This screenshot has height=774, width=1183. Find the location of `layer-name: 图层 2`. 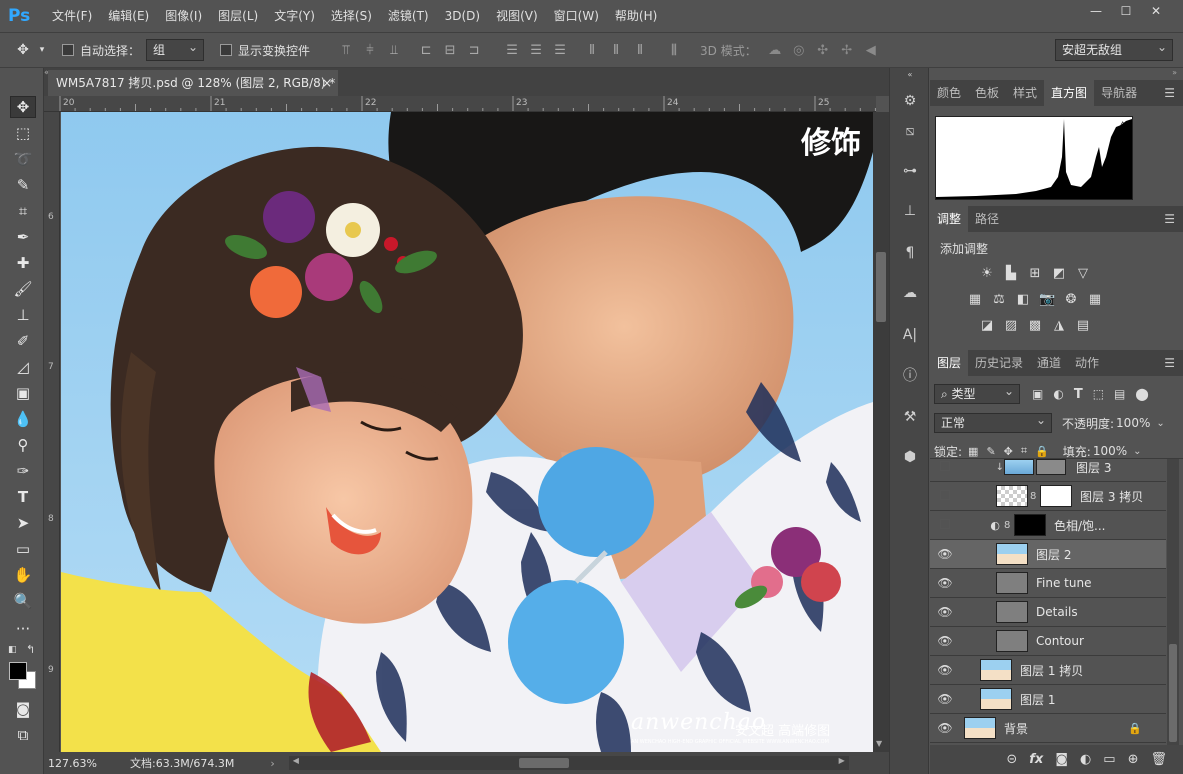

layer-name: 图层 2 is located at coordinates (1053, 554).